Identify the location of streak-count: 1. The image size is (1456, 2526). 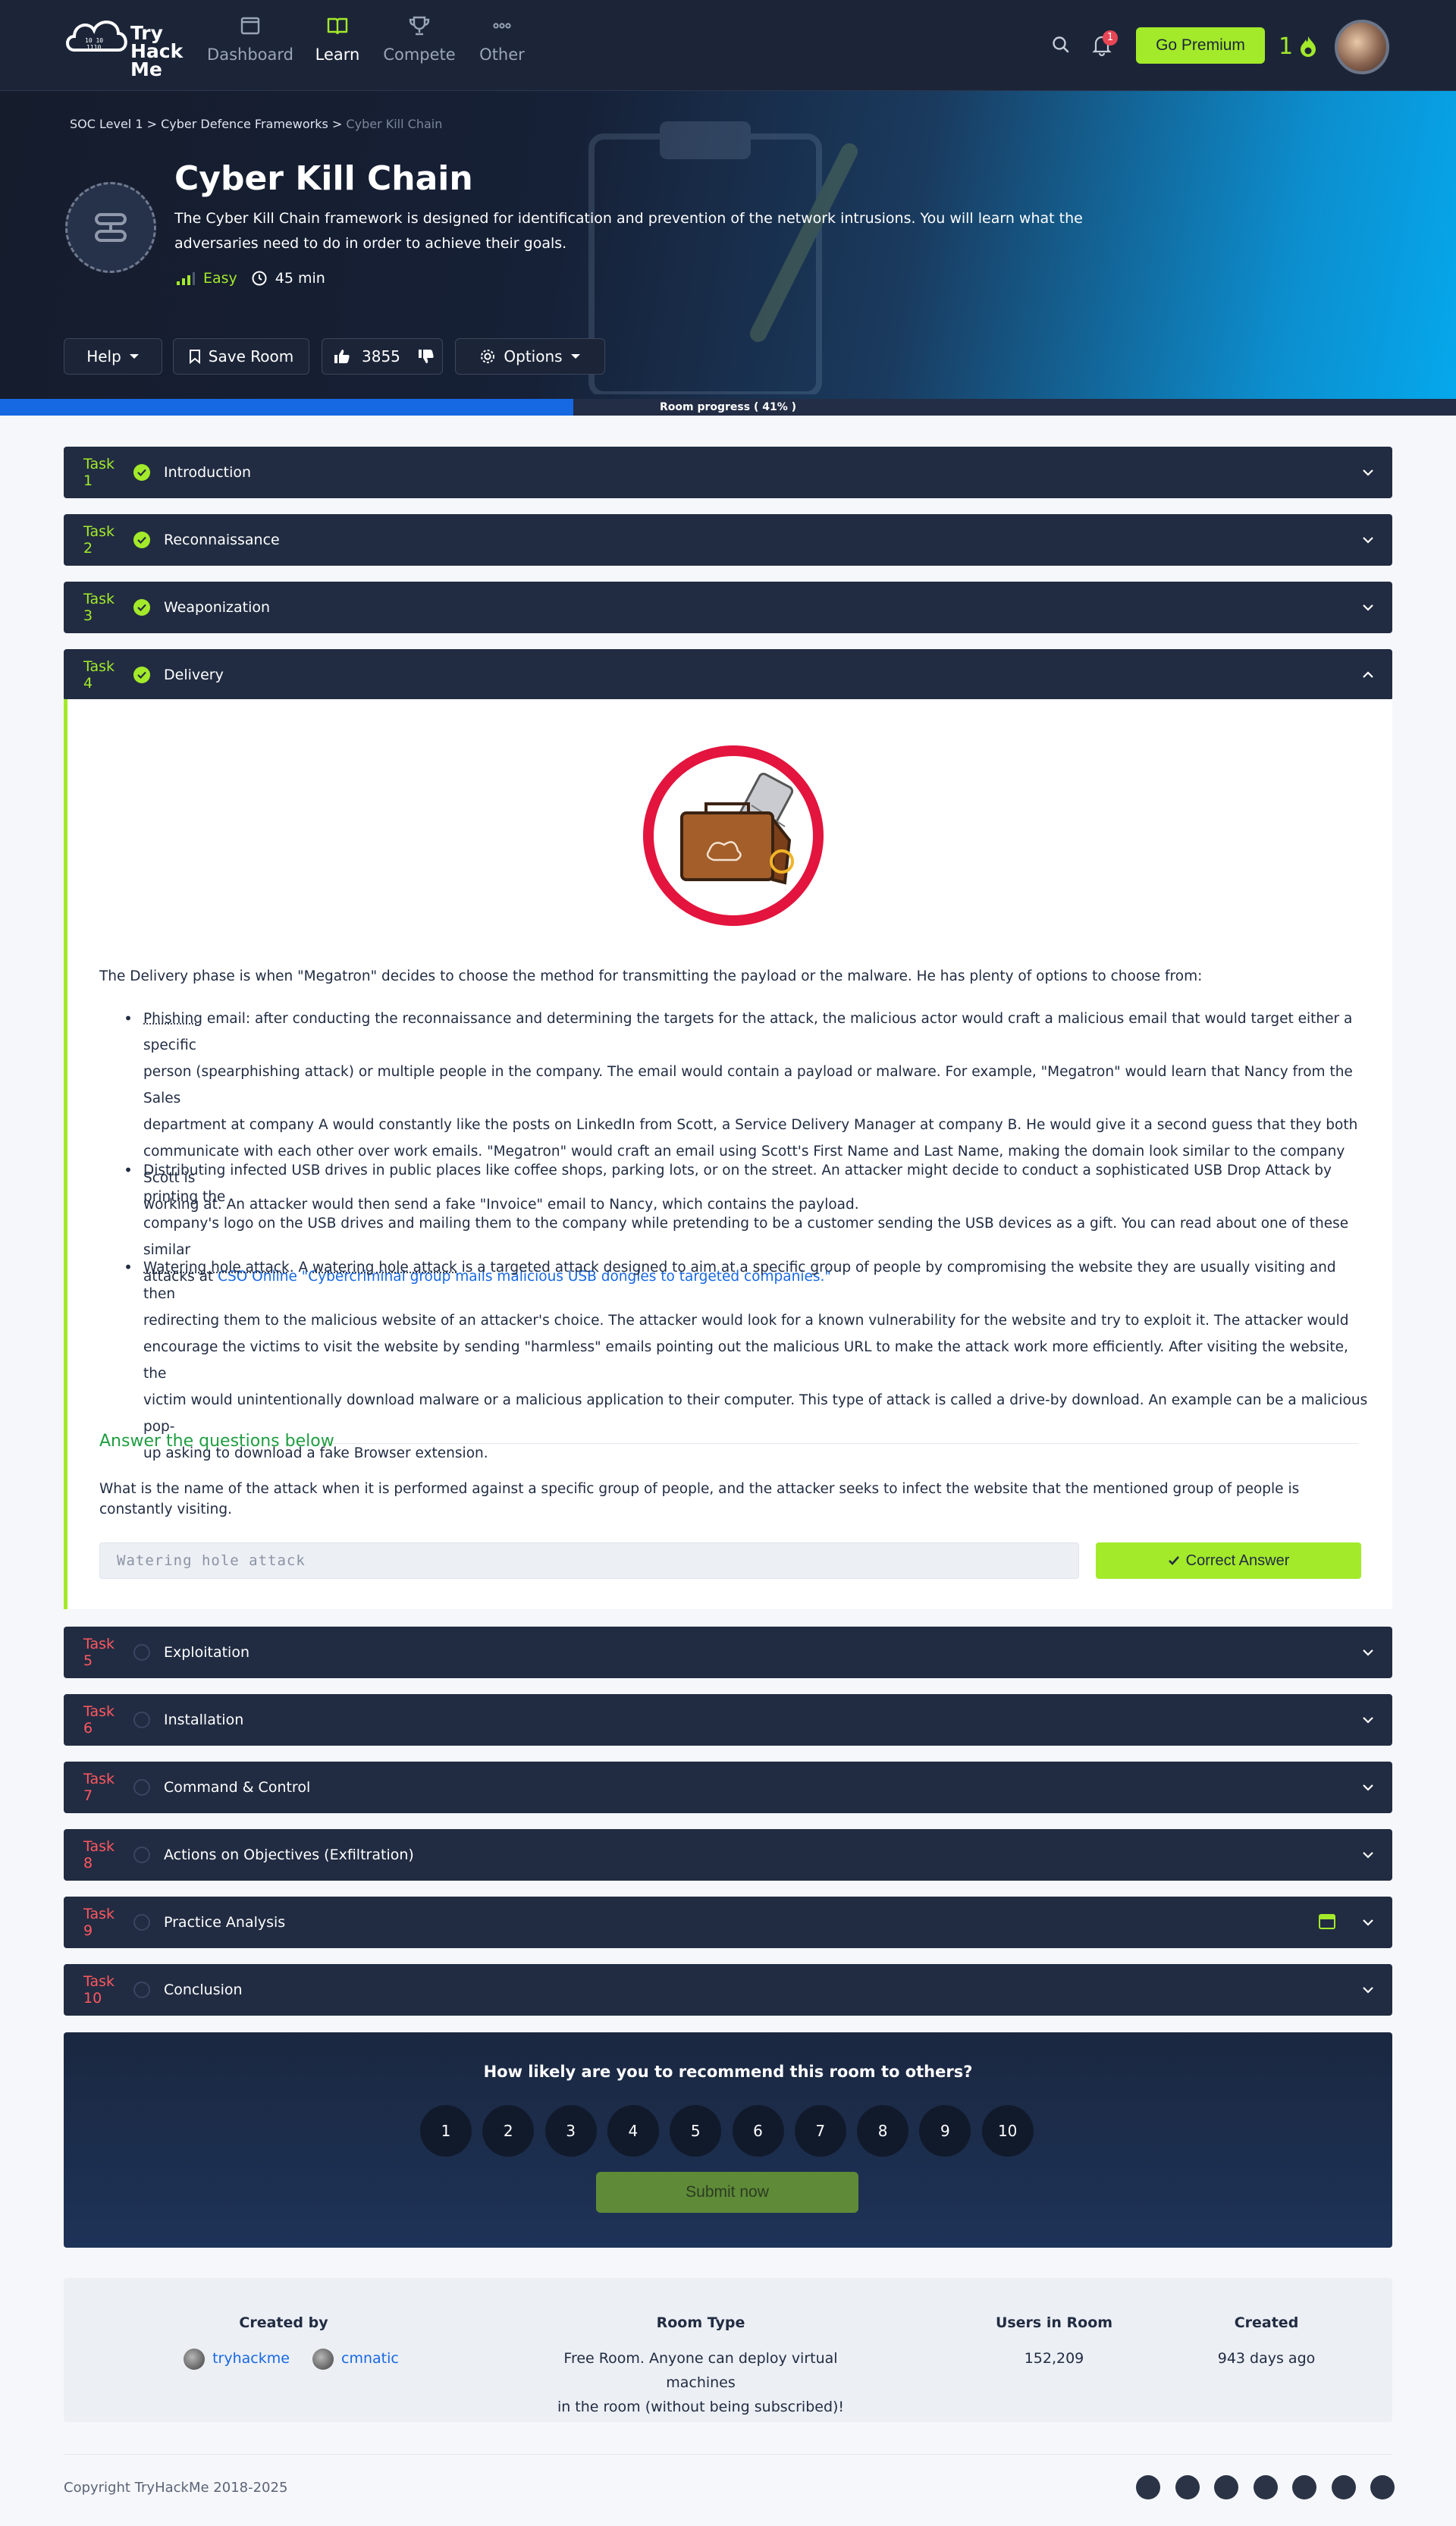
(1286, 46).